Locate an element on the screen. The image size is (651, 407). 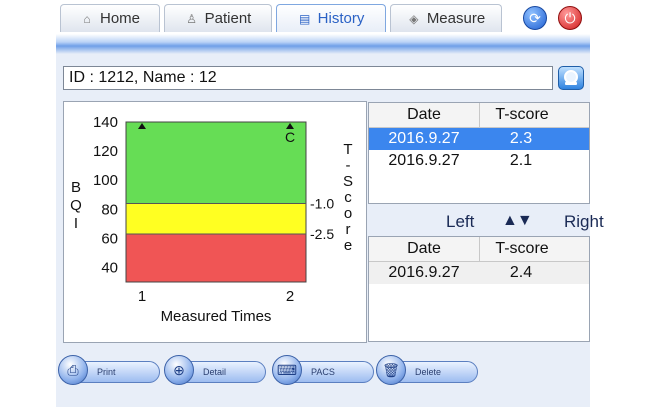
detail-label: Detail is located at coordinates (215, 372).